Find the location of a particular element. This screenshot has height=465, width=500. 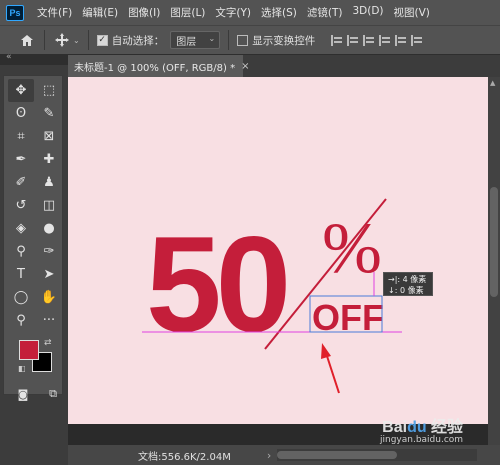

transform-controls-checkbox is located at coordinates (243, 40).